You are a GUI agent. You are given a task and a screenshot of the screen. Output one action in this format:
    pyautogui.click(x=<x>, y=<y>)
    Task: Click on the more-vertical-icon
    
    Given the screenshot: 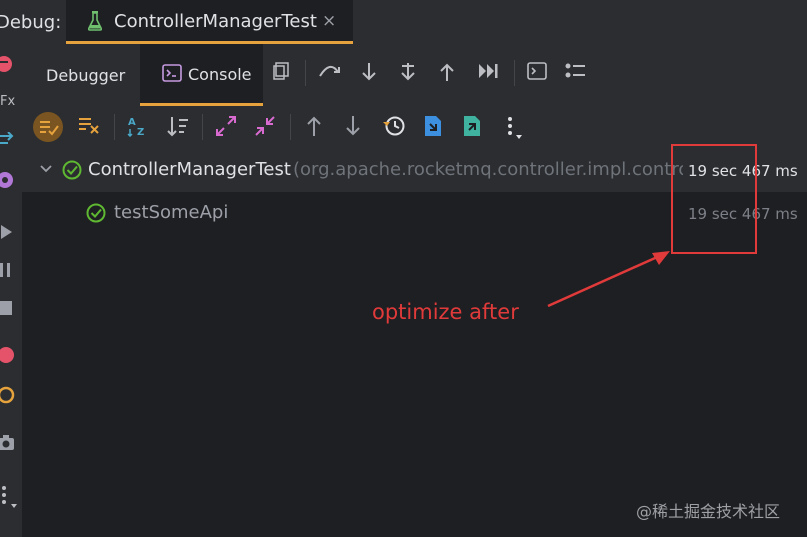 What is the action you would take?
    pyautogui.click(x=10, y=498)
    